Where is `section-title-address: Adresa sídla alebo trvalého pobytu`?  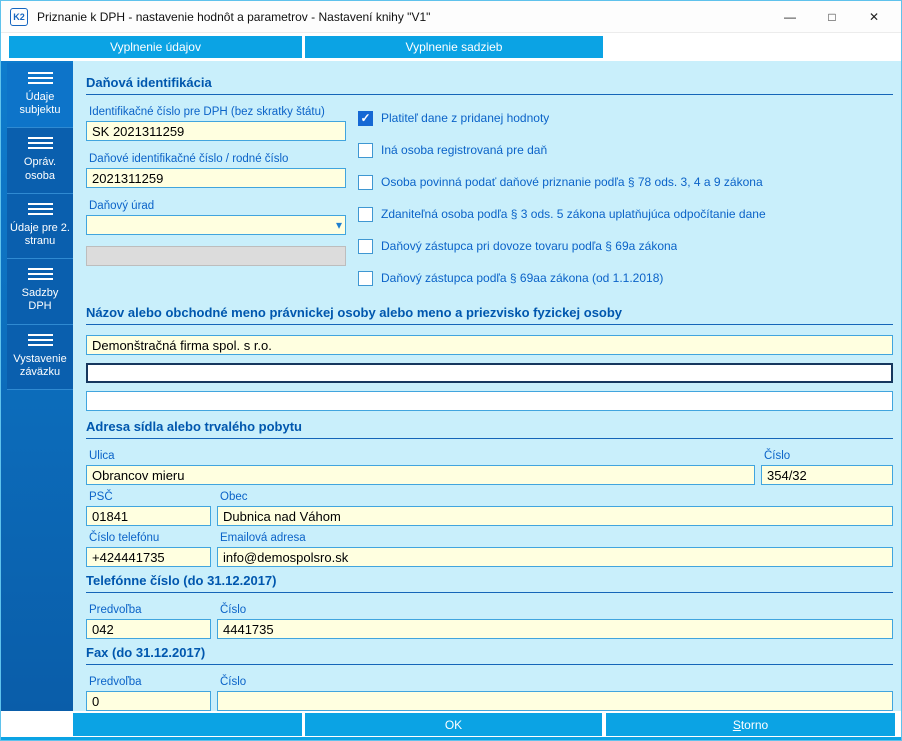 section-title-address: Adresa sídla alebo trvalého pobytu is located at coordinates (489, 429).